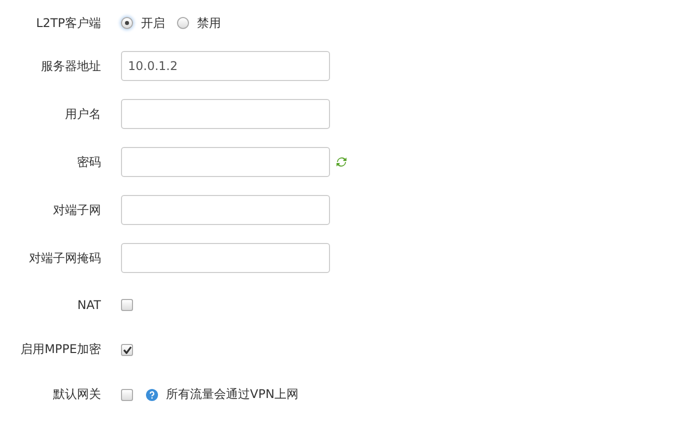  Describe the element at coordinates (68, 23) in the screenshot. I see `field-label: L2TP客户端` at that location.